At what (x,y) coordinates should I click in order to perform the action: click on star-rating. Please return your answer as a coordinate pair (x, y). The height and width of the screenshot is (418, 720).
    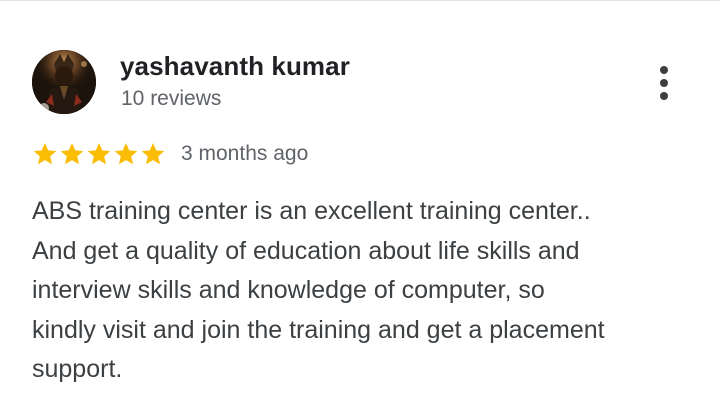
    Looking at the image, I should click on (99, 154).